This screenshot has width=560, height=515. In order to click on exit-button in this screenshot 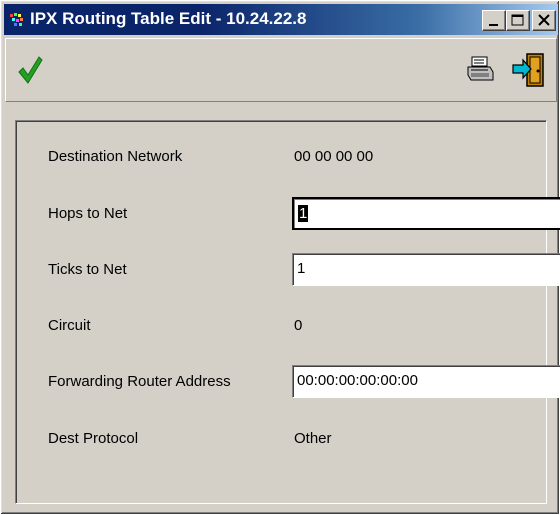, I will do `click(529, 70)`.